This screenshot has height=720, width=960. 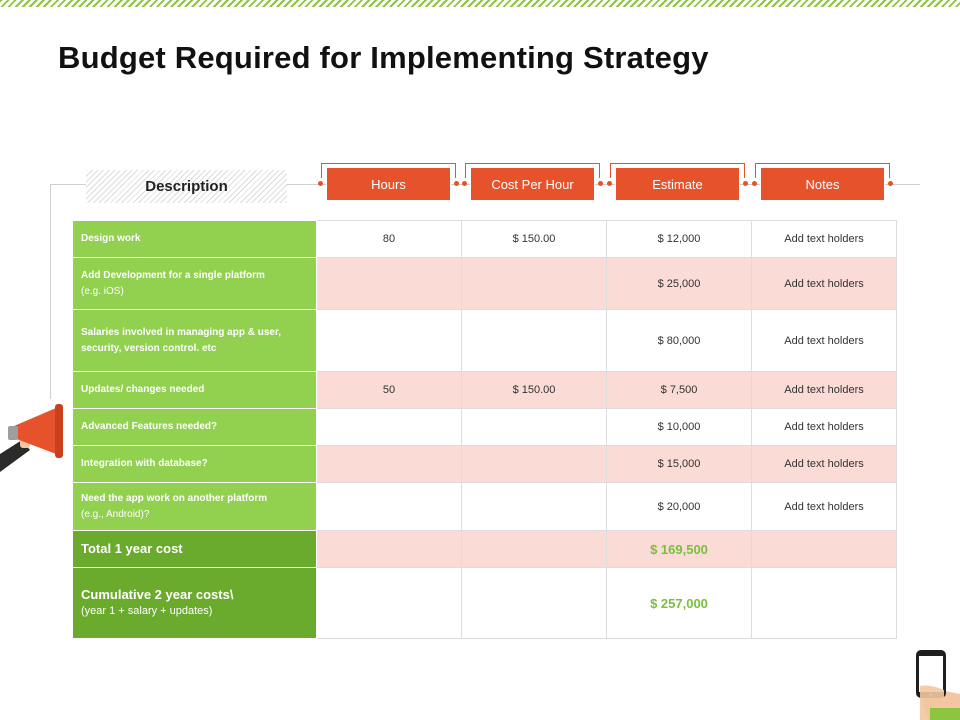 I want to click on row-label-subtext: (e.g. iOS), so click(x=102, y=291).